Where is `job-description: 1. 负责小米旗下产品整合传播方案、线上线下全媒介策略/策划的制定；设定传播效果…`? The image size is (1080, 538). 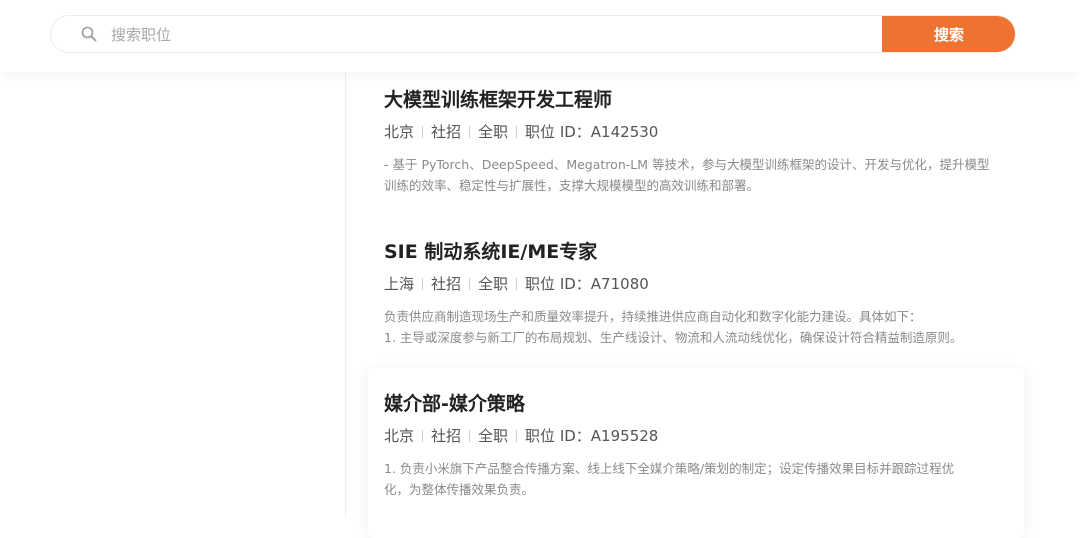 job-description: 1. 负责小米旗下产品整合传播方案、线上线下全媒介策略/策划的制定；设定传播效果… is located at coordinates (702, 479).